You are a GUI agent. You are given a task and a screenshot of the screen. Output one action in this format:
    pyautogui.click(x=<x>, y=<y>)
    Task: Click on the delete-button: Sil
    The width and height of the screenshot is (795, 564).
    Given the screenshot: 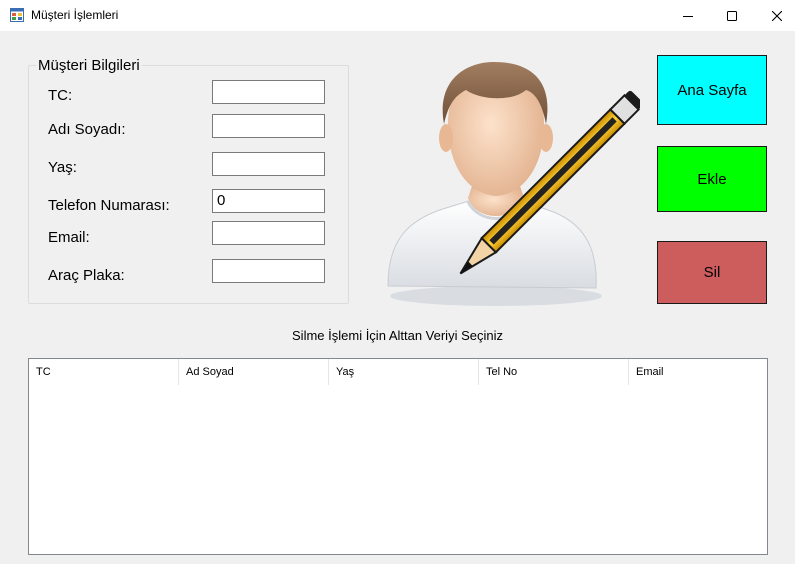 What is the action you would take?
    pyautogui.click(x=712, y=272)
    